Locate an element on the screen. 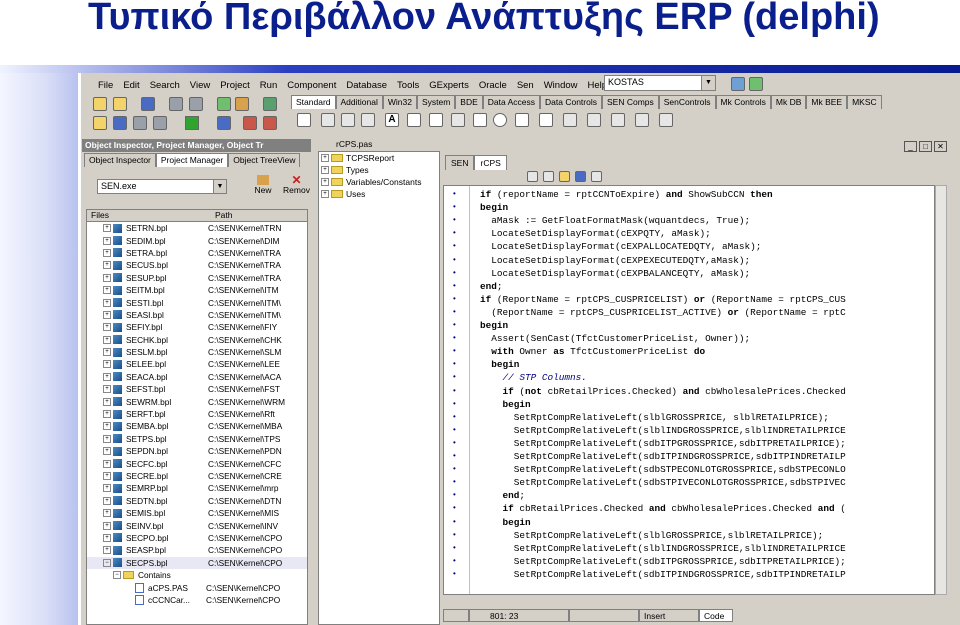 The height and width of the screenshot is (625, 960). label-icon: A is located at coordinates (392, 120).